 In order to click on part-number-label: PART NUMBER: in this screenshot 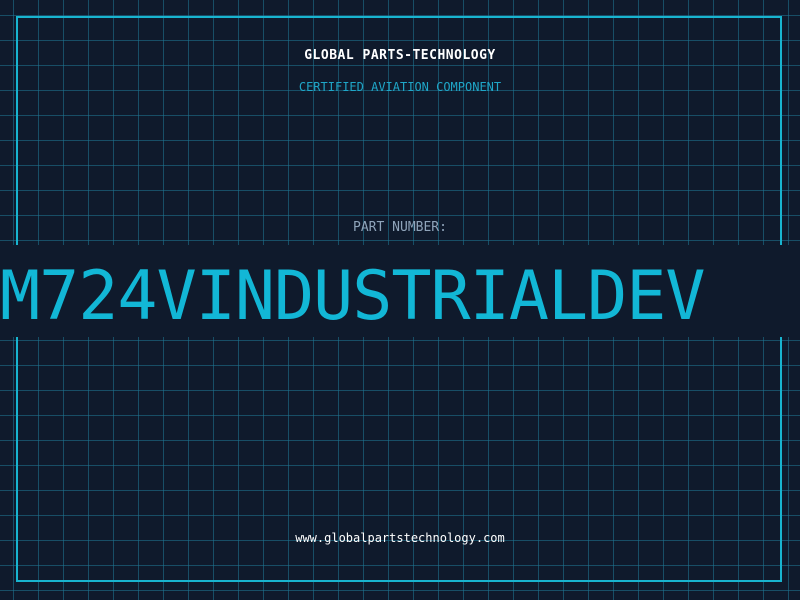, I will do `click(400, 227)`.